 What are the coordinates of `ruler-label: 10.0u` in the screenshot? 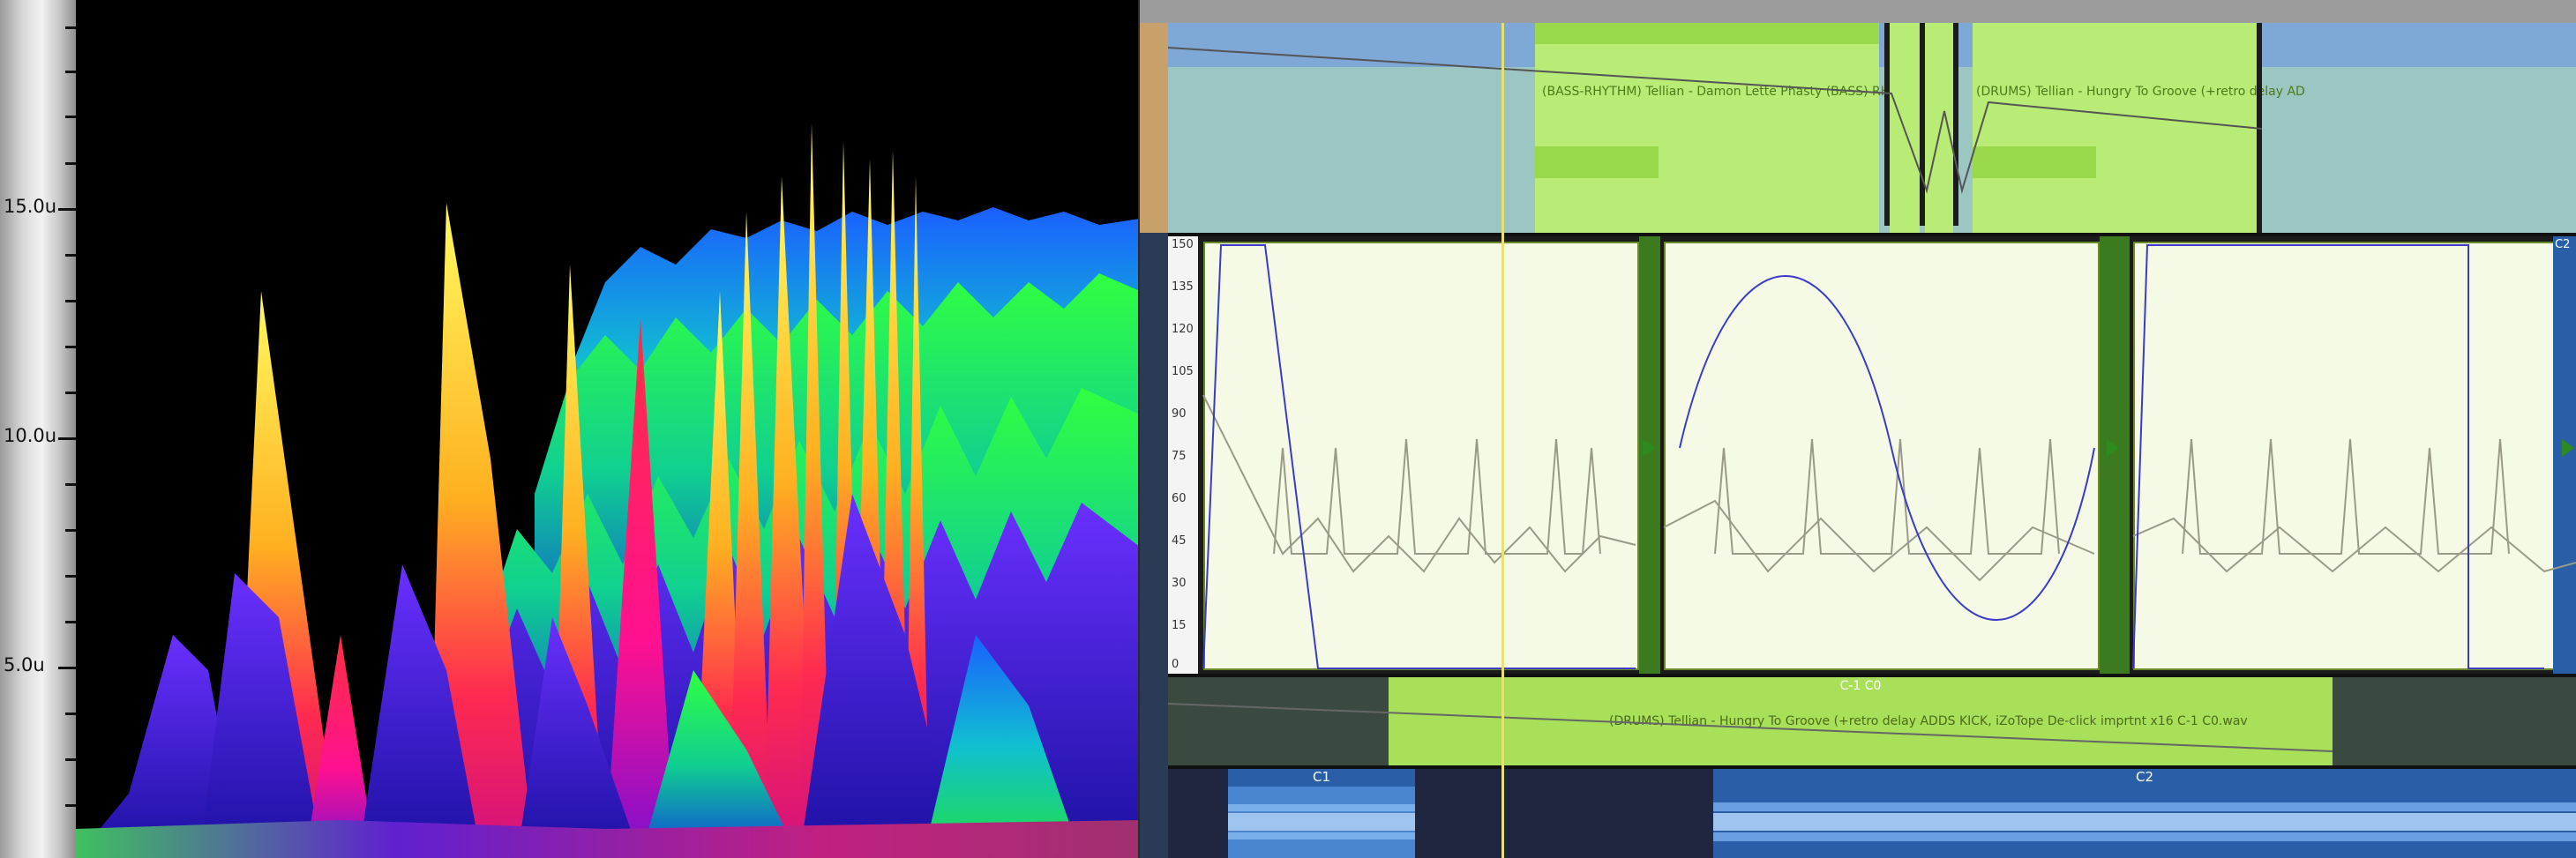 It's located at (31, 435).